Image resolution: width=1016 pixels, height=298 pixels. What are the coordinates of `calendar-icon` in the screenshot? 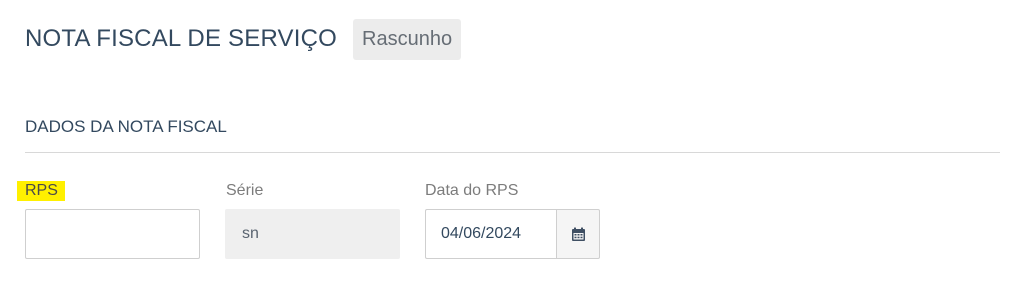 It's located at (578, 234).